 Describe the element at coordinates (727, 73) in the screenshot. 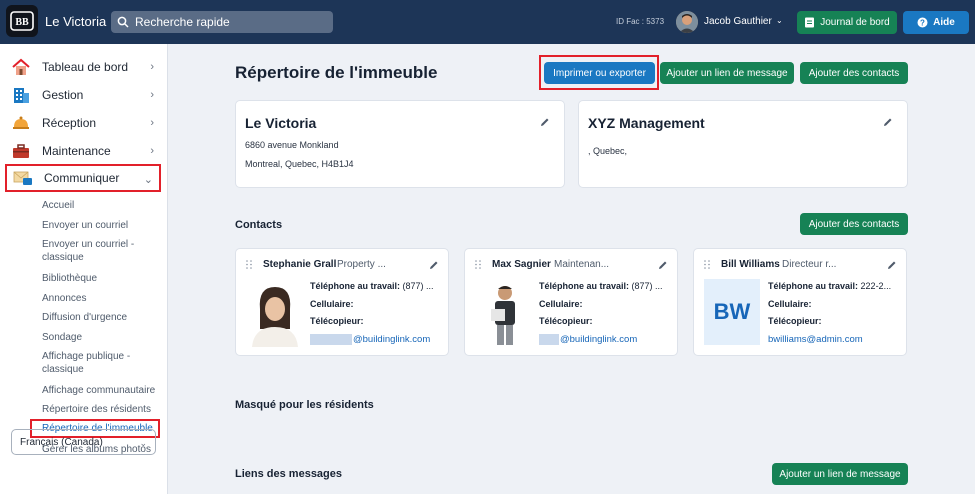

I see `add-message-link-button: Ajouter un lien de message` at that location.